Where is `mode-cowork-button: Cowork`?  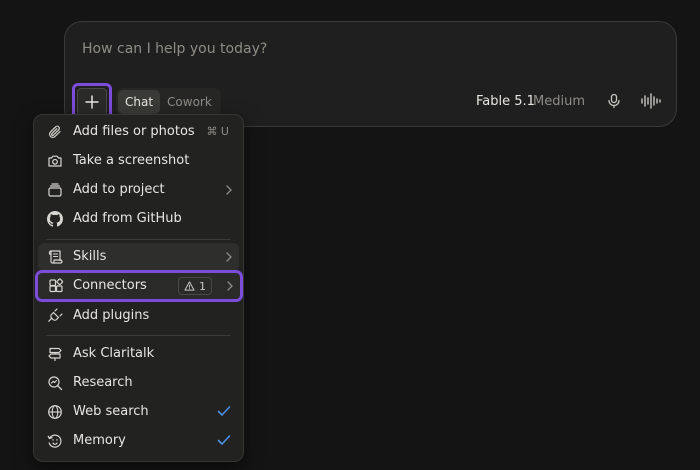
mode-cowork-button: Cowork is located at coordinates (189, 102).